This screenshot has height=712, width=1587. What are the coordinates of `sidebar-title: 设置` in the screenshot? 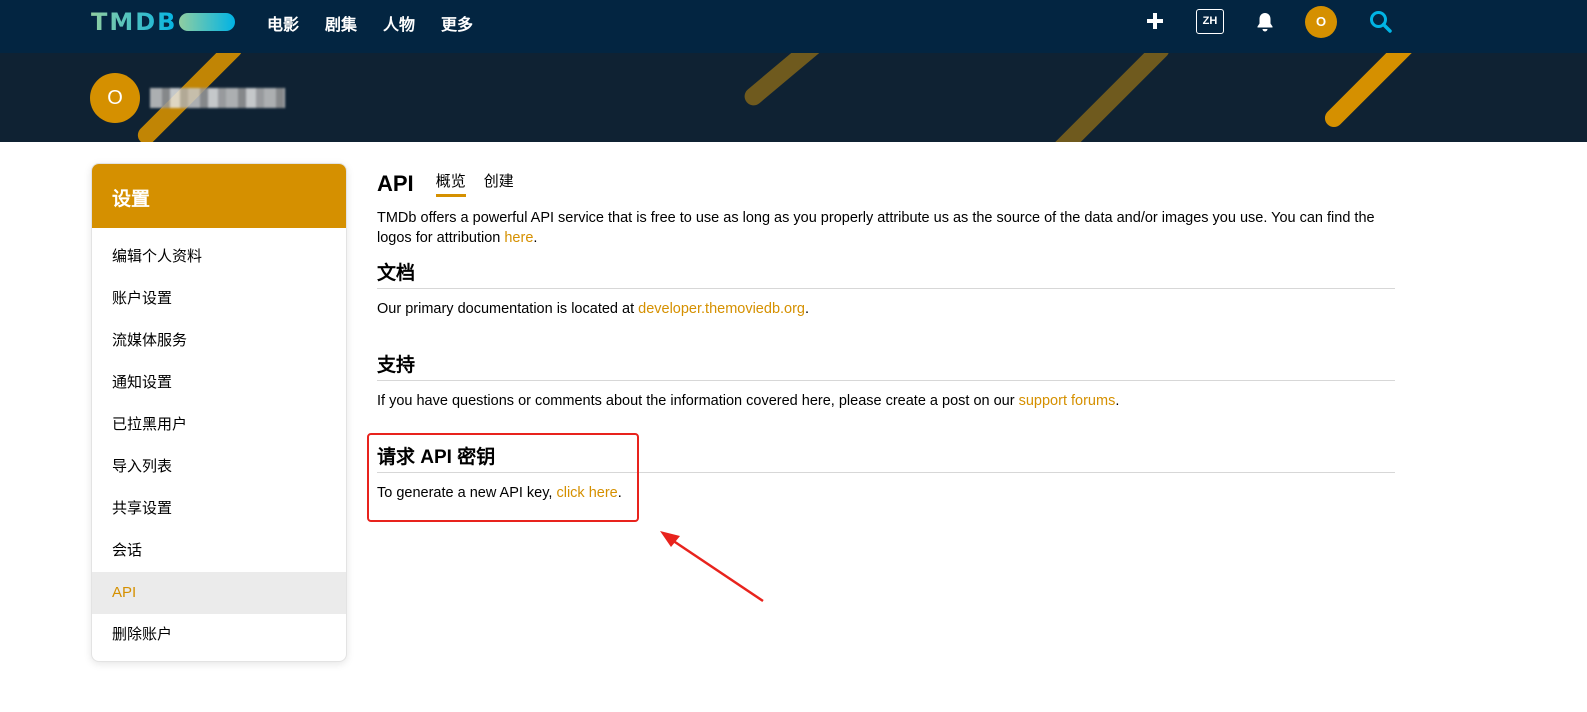 It's located at (219, 196).